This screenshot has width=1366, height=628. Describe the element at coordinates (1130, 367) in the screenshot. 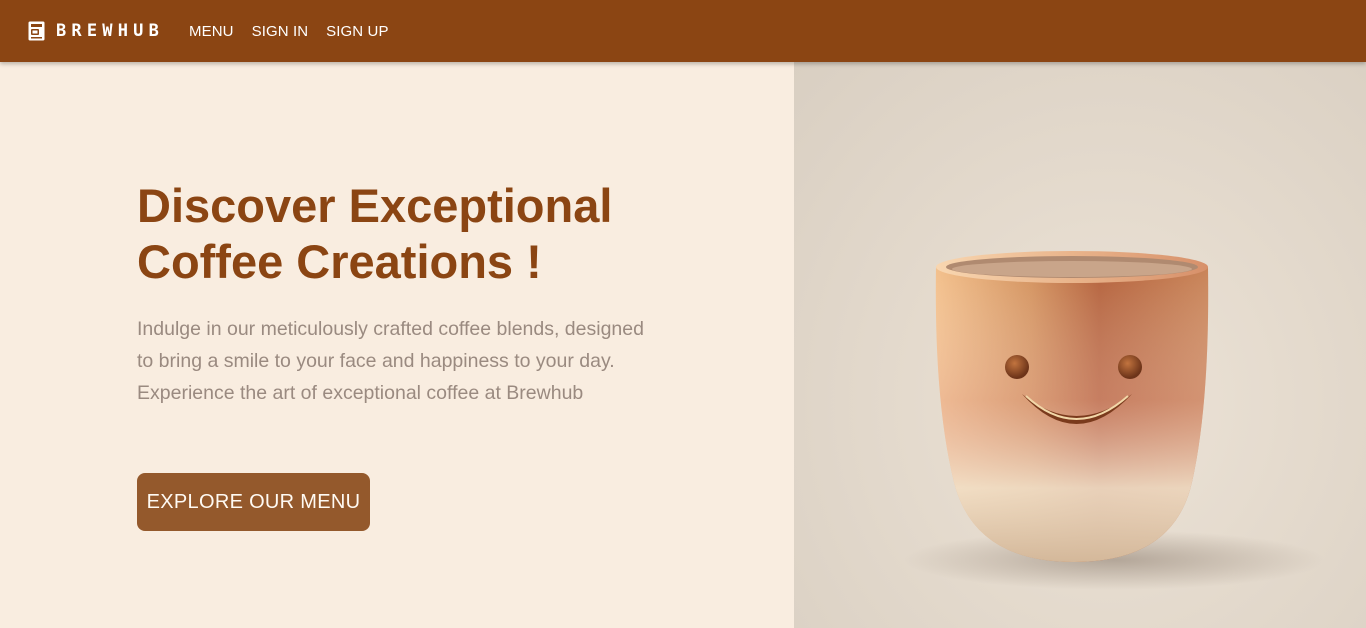

I see `cup-right-eye` at that location.